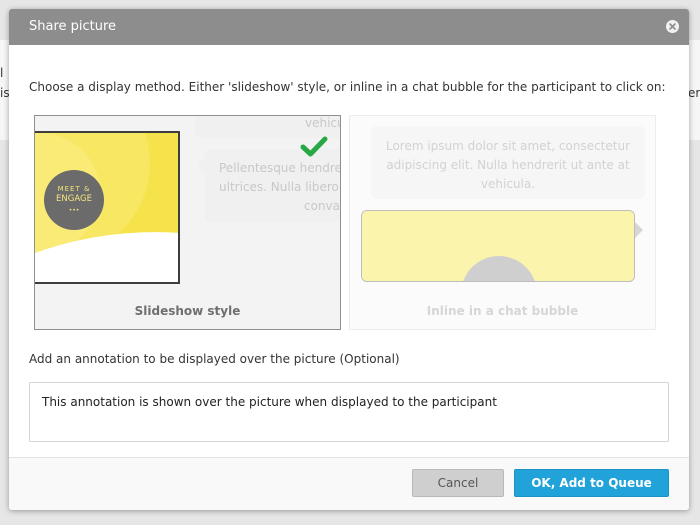 This screenshot has width=700, height=525. What do you see at coordinates (74, 189) in the screenshot?
I see `logo-text: MEET &` at bounding box center [74, 189].